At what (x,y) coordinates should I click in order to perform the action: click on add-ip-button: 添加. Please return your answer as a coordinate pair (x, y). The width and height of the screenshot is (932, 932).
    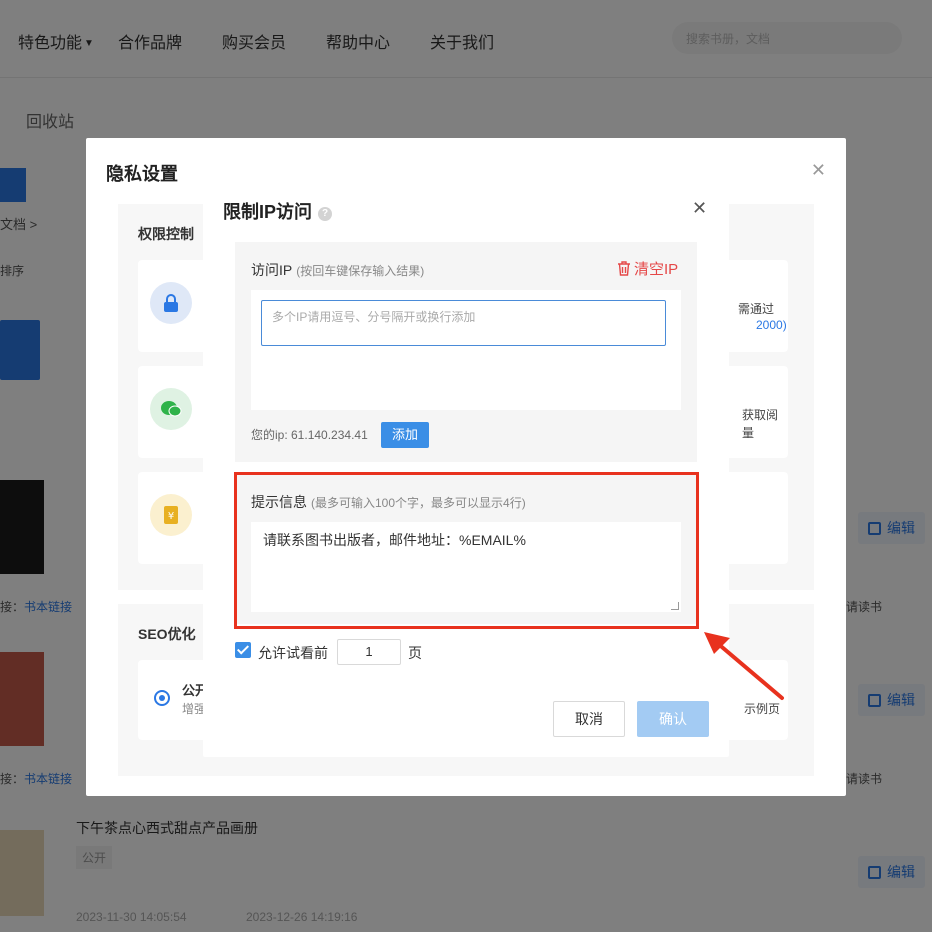
    Looking at the image, I should click on (405, 435).